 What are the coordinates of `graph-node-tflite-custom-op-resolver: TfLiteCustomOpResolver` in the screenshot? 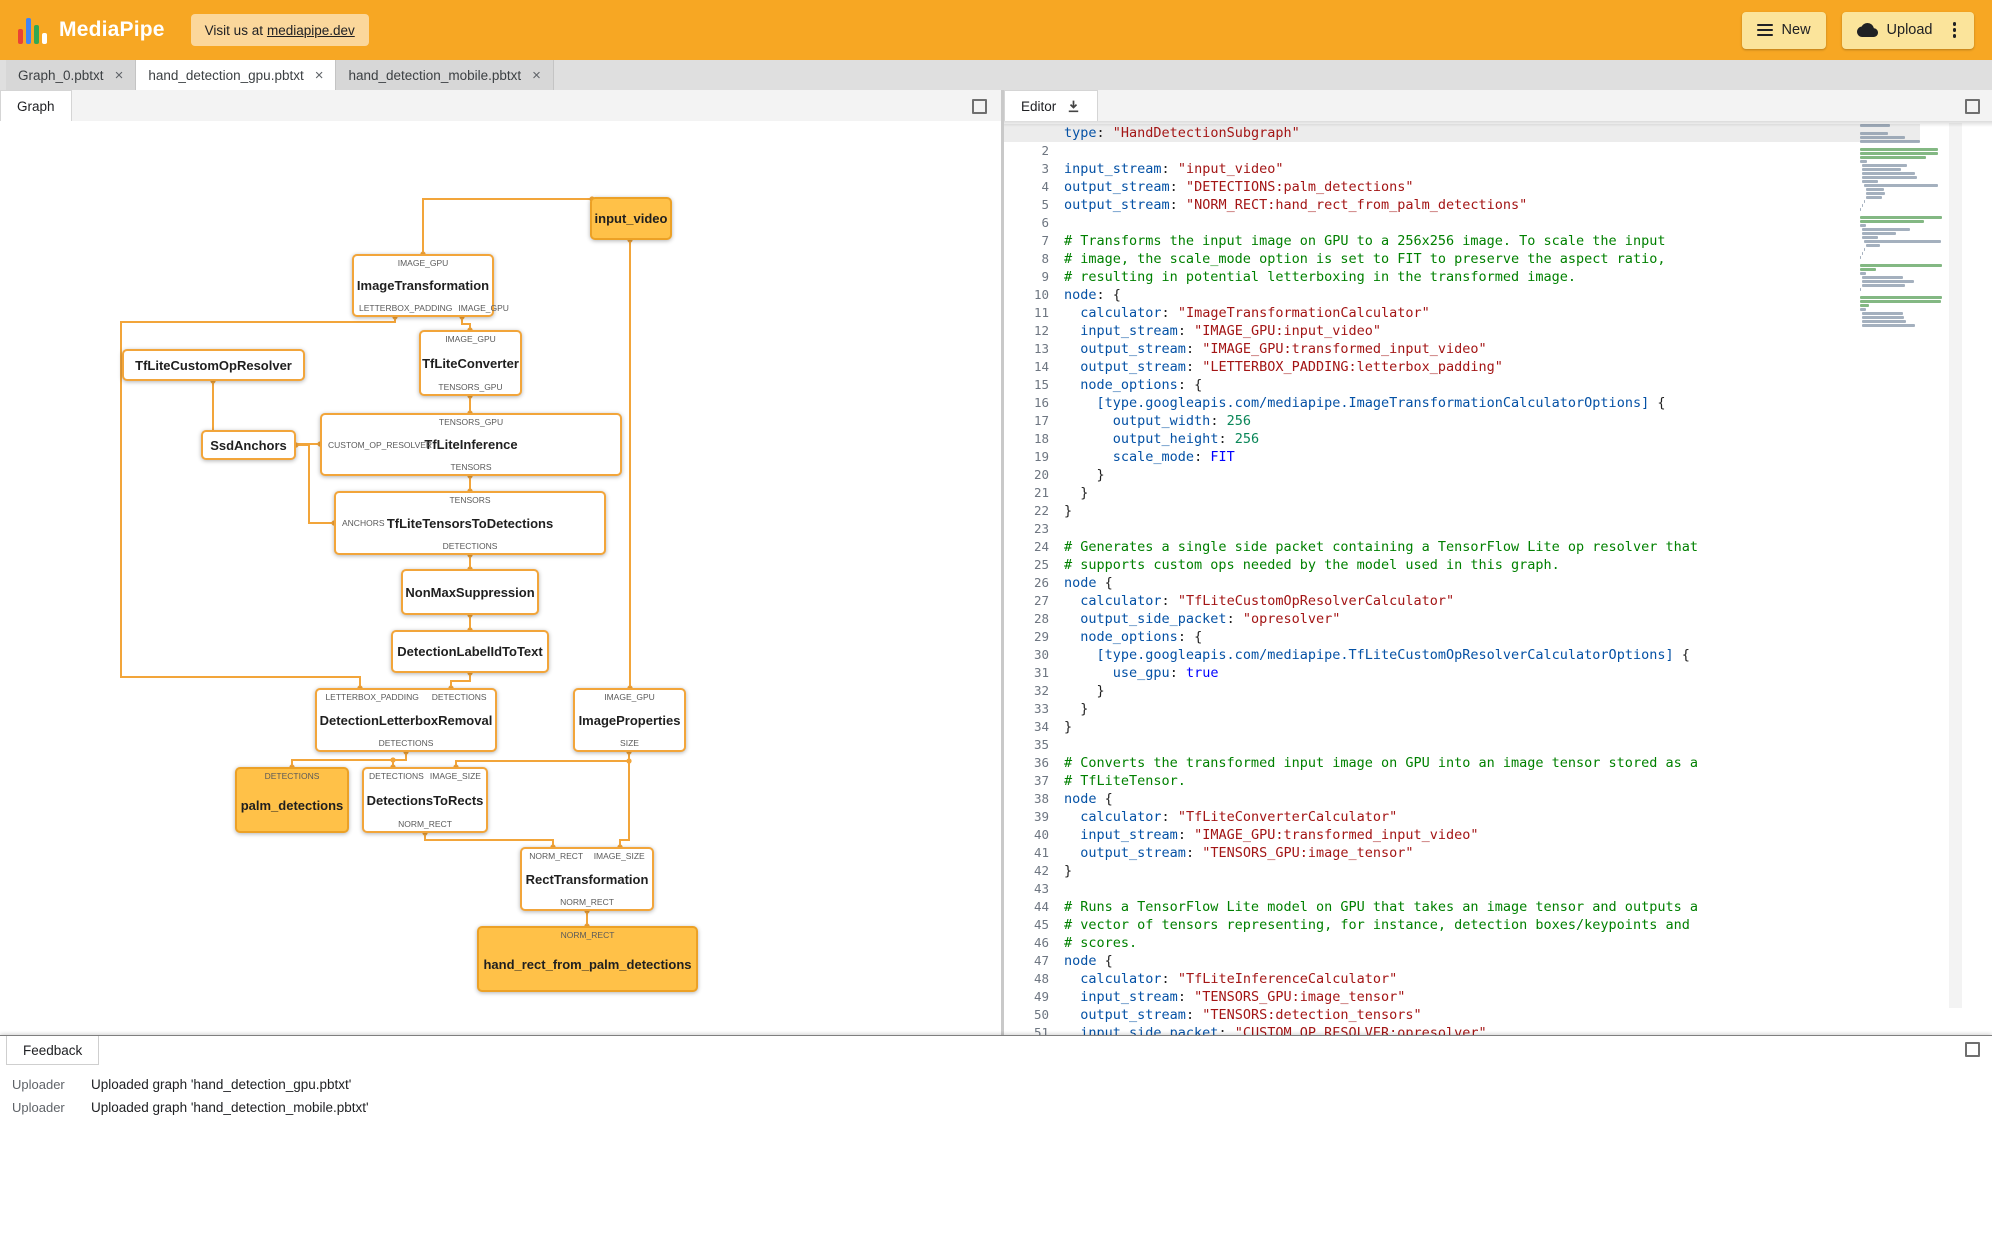 It's located at (213, 365).